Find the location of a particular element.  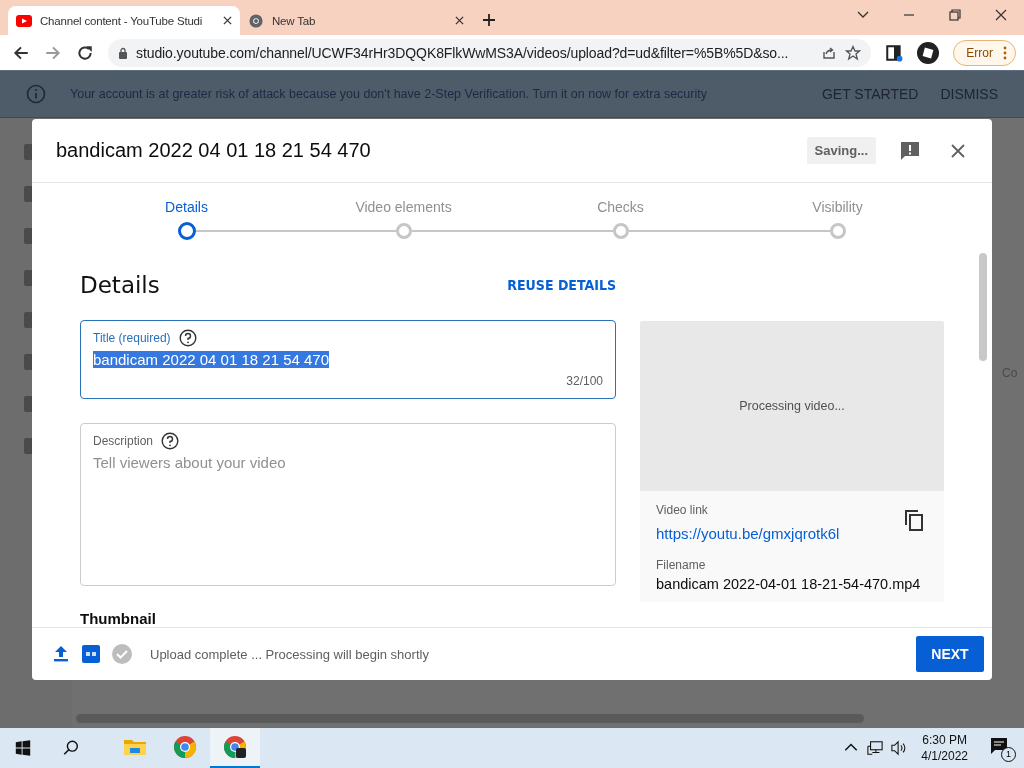

scrollbar is located at coordinates (983, 307).